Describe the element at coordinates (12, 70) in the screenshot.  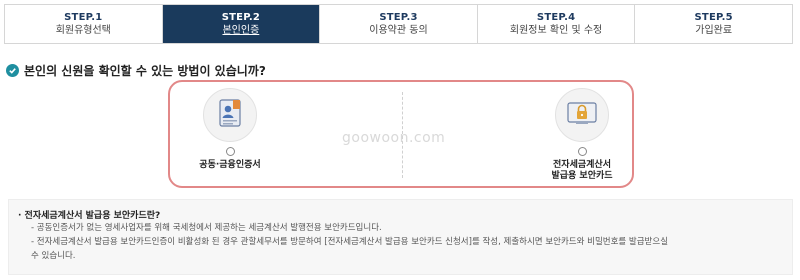
I see `check-icon` at that location.